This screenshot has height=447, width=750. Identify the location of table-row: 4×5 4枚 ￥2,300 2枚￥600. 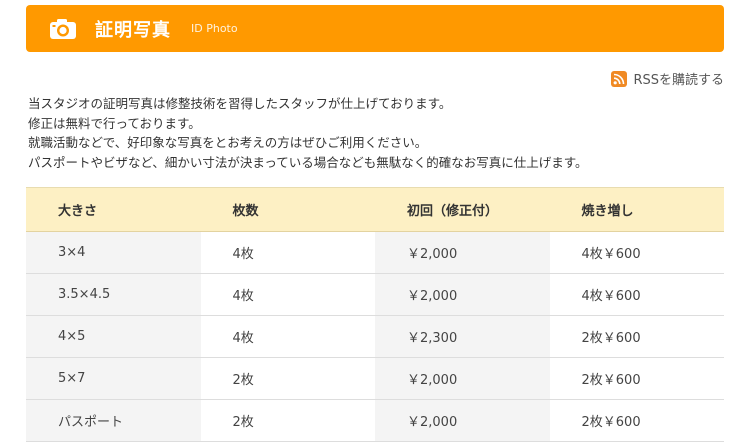
(375, 336).